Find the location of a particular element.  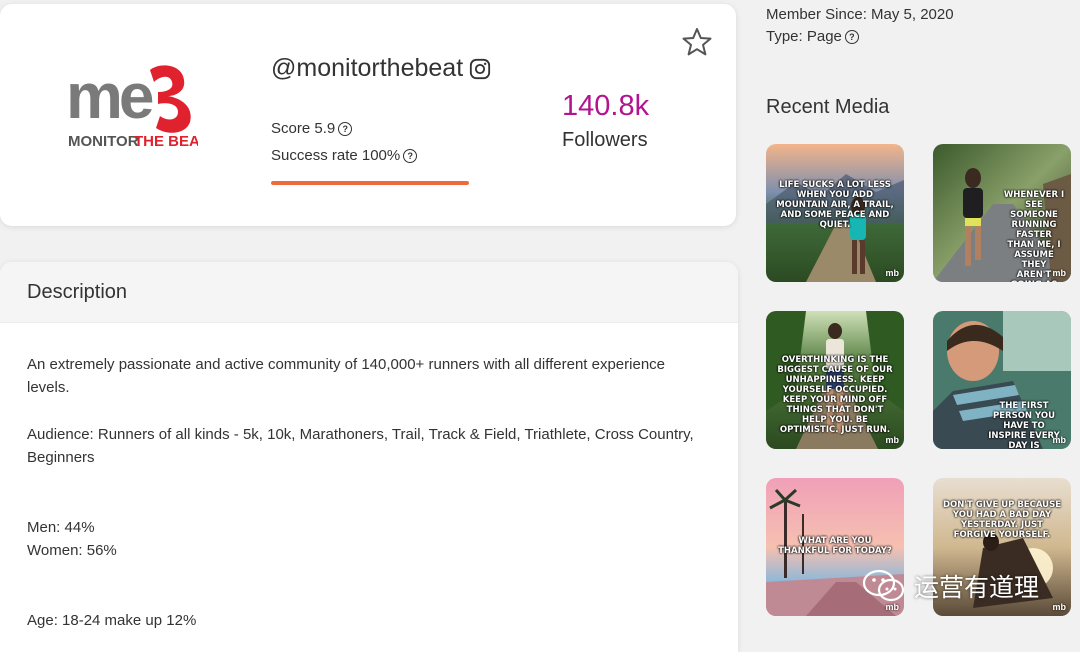

type-line: Type: Page ? is located at coordinates (812, 36).